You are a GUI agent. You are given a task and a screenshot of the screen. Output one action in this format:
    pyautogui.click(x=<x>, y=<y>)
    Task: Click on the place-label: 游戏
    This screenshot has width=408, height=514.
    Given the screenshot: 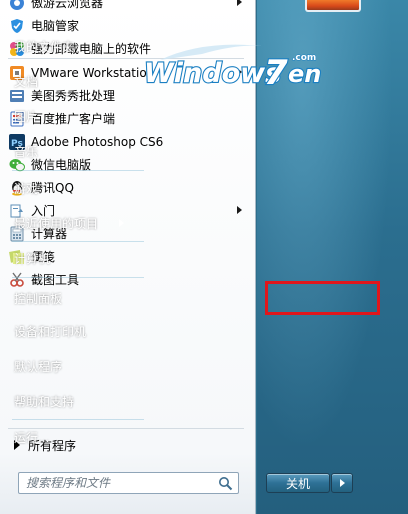 What is the action you would take?
    pyautogui.click(x=26, y=188)
    